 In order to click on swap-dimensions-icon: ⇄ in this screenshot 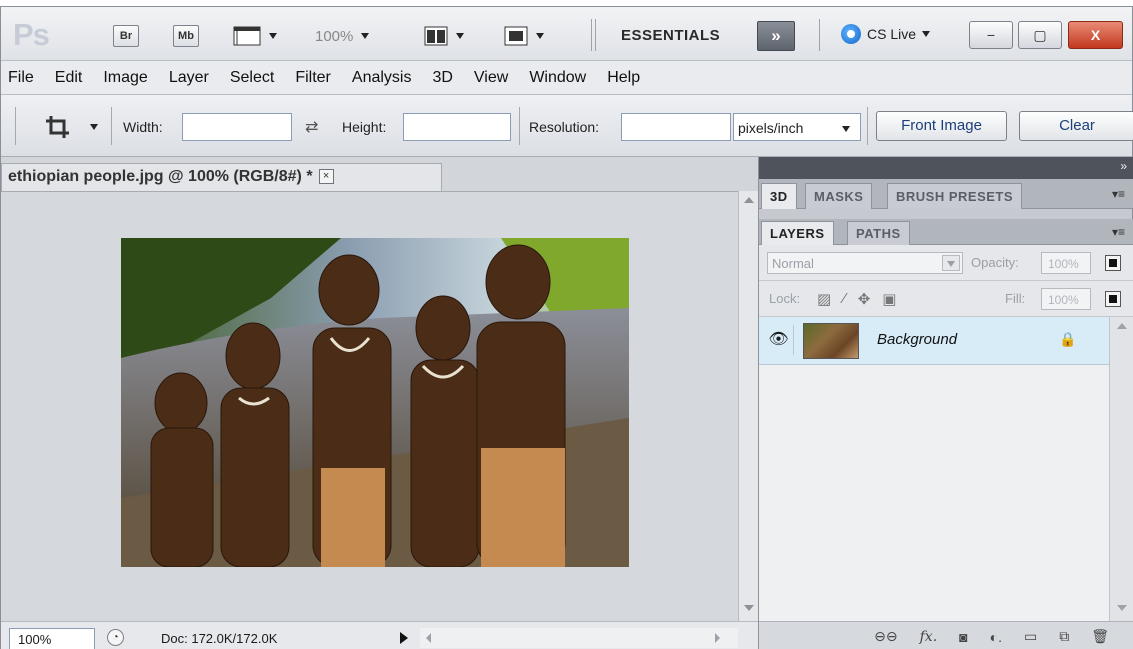, I will do `click(311, 127)`.